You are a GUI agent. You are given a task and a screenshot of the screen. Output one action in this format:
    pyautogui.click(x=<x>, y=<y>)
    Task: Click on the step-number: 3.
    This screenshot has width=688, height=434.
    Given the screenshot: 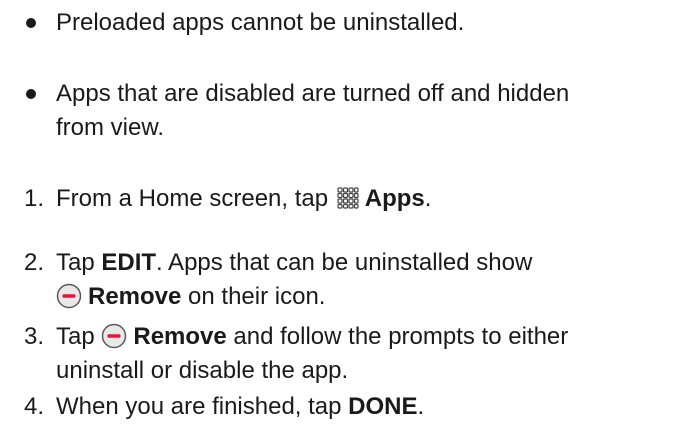 What is the action you would take?
    pyautogui.click(x=34, y=336)
    